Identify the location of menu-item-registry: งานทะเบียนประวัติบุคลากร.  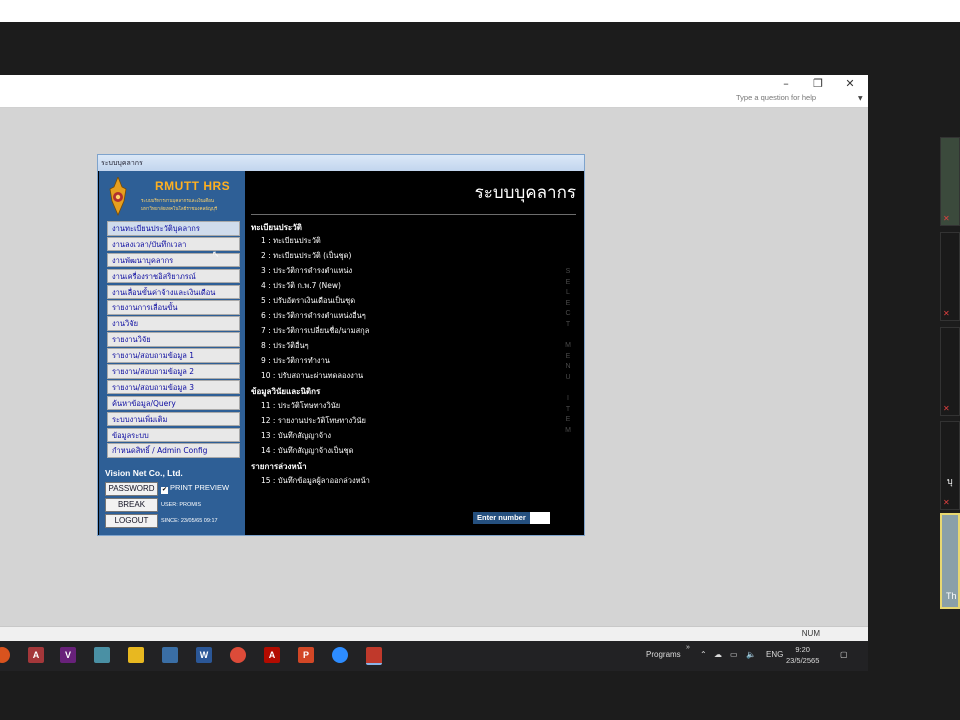
(173, 228).